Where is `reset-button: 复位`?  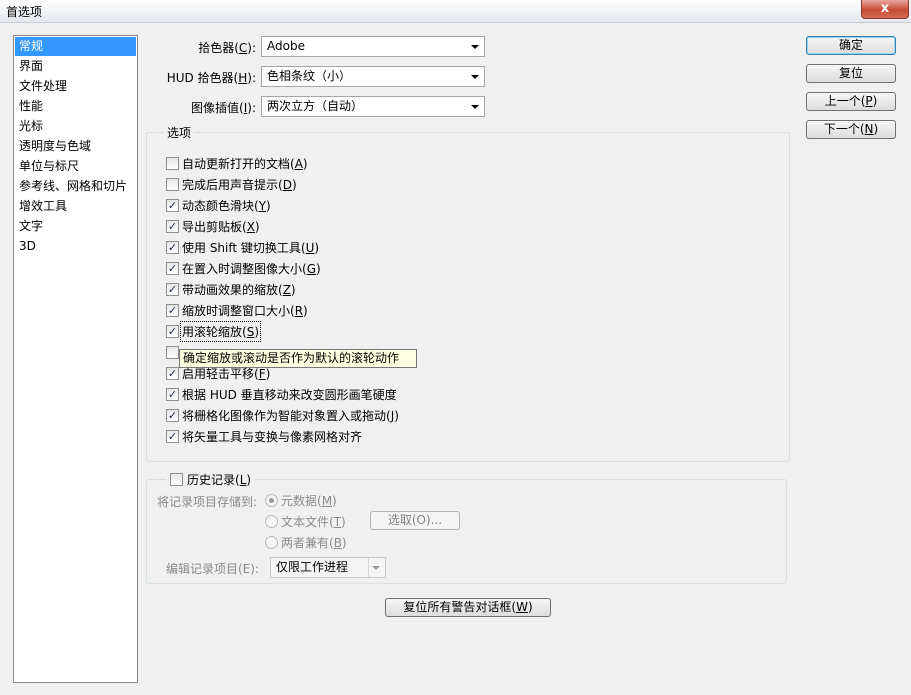 reset-button: 复位 is located at coordinates (851, 73).